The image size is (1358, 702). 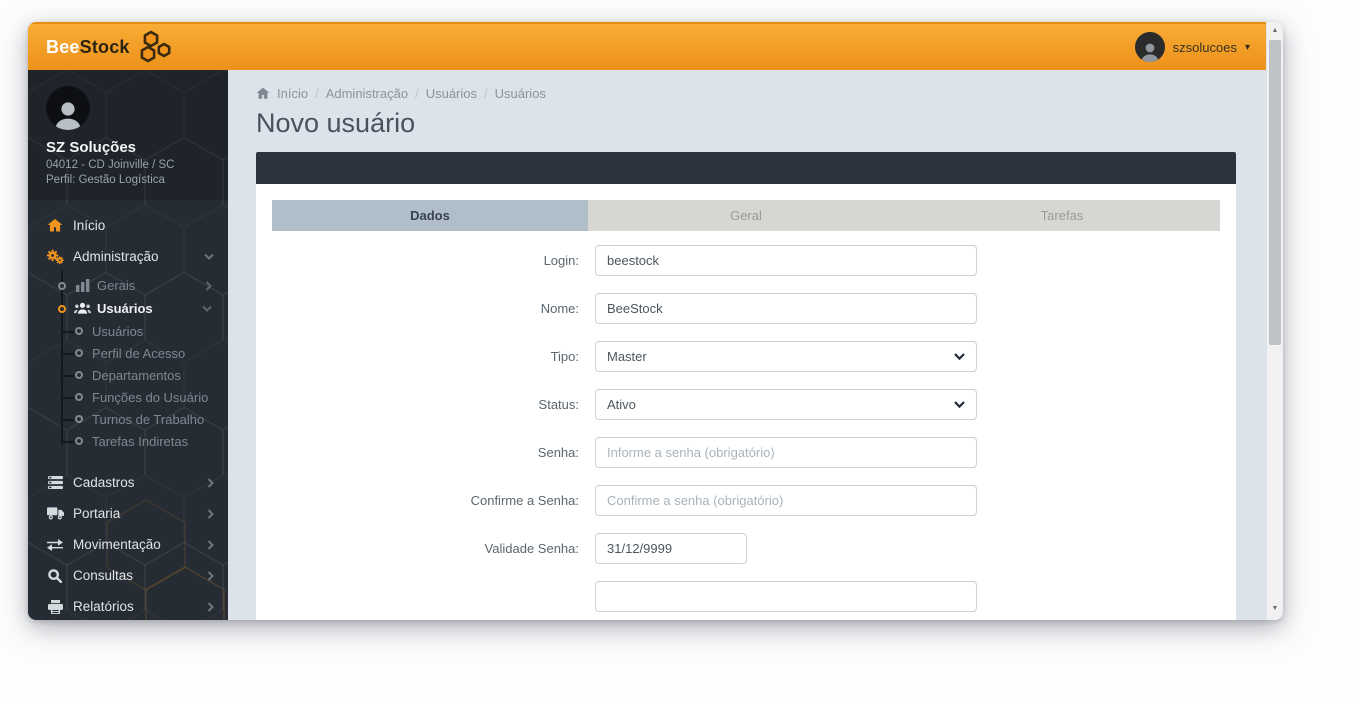 What do you see at coordinates (524, 500) in the screenshot?
I see `confirme-senha-label: Confirme a Senha:` at bounding box center [524, 500].